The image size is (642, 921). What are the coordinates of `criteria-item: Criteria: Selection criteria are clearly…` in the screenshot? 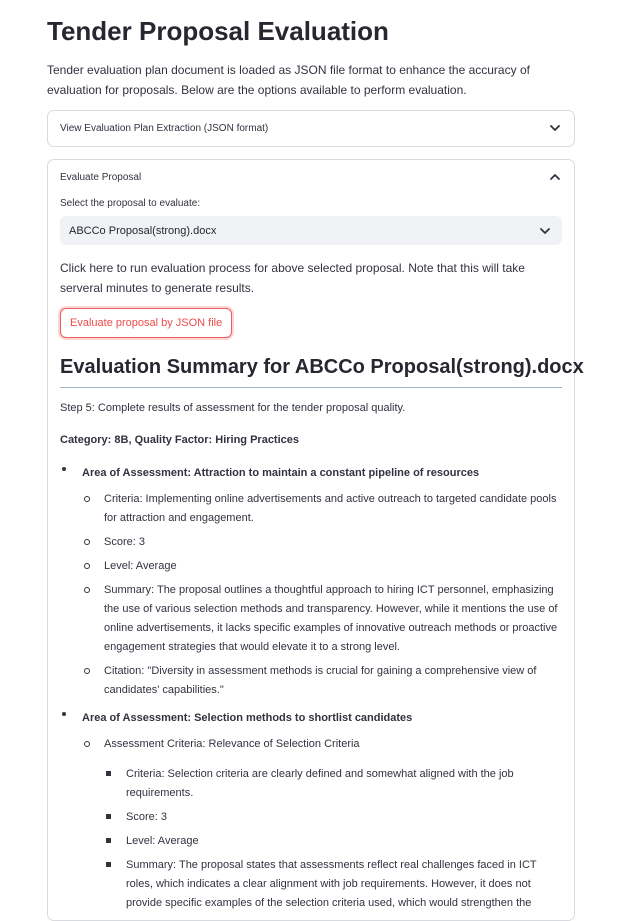 It's located at (333, 784).